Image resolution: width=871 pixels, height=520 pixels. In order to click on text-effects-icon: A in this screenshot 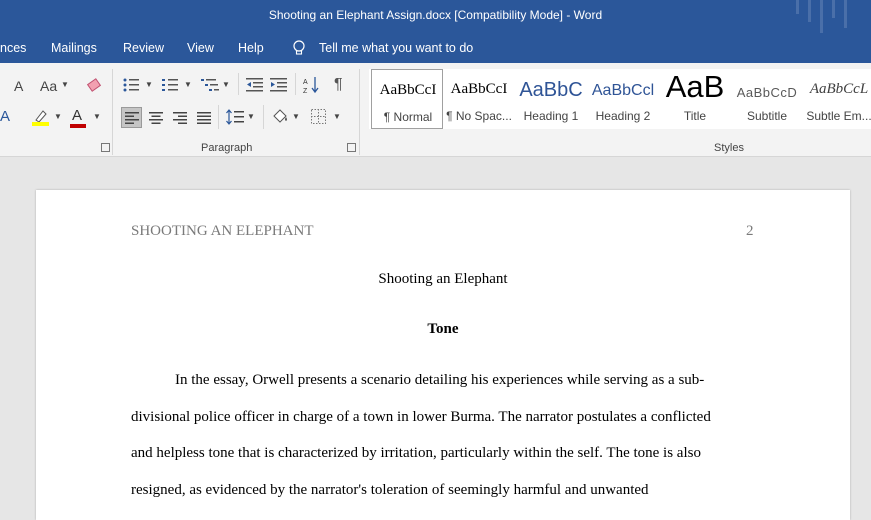, I will do `click(5, 116)`.